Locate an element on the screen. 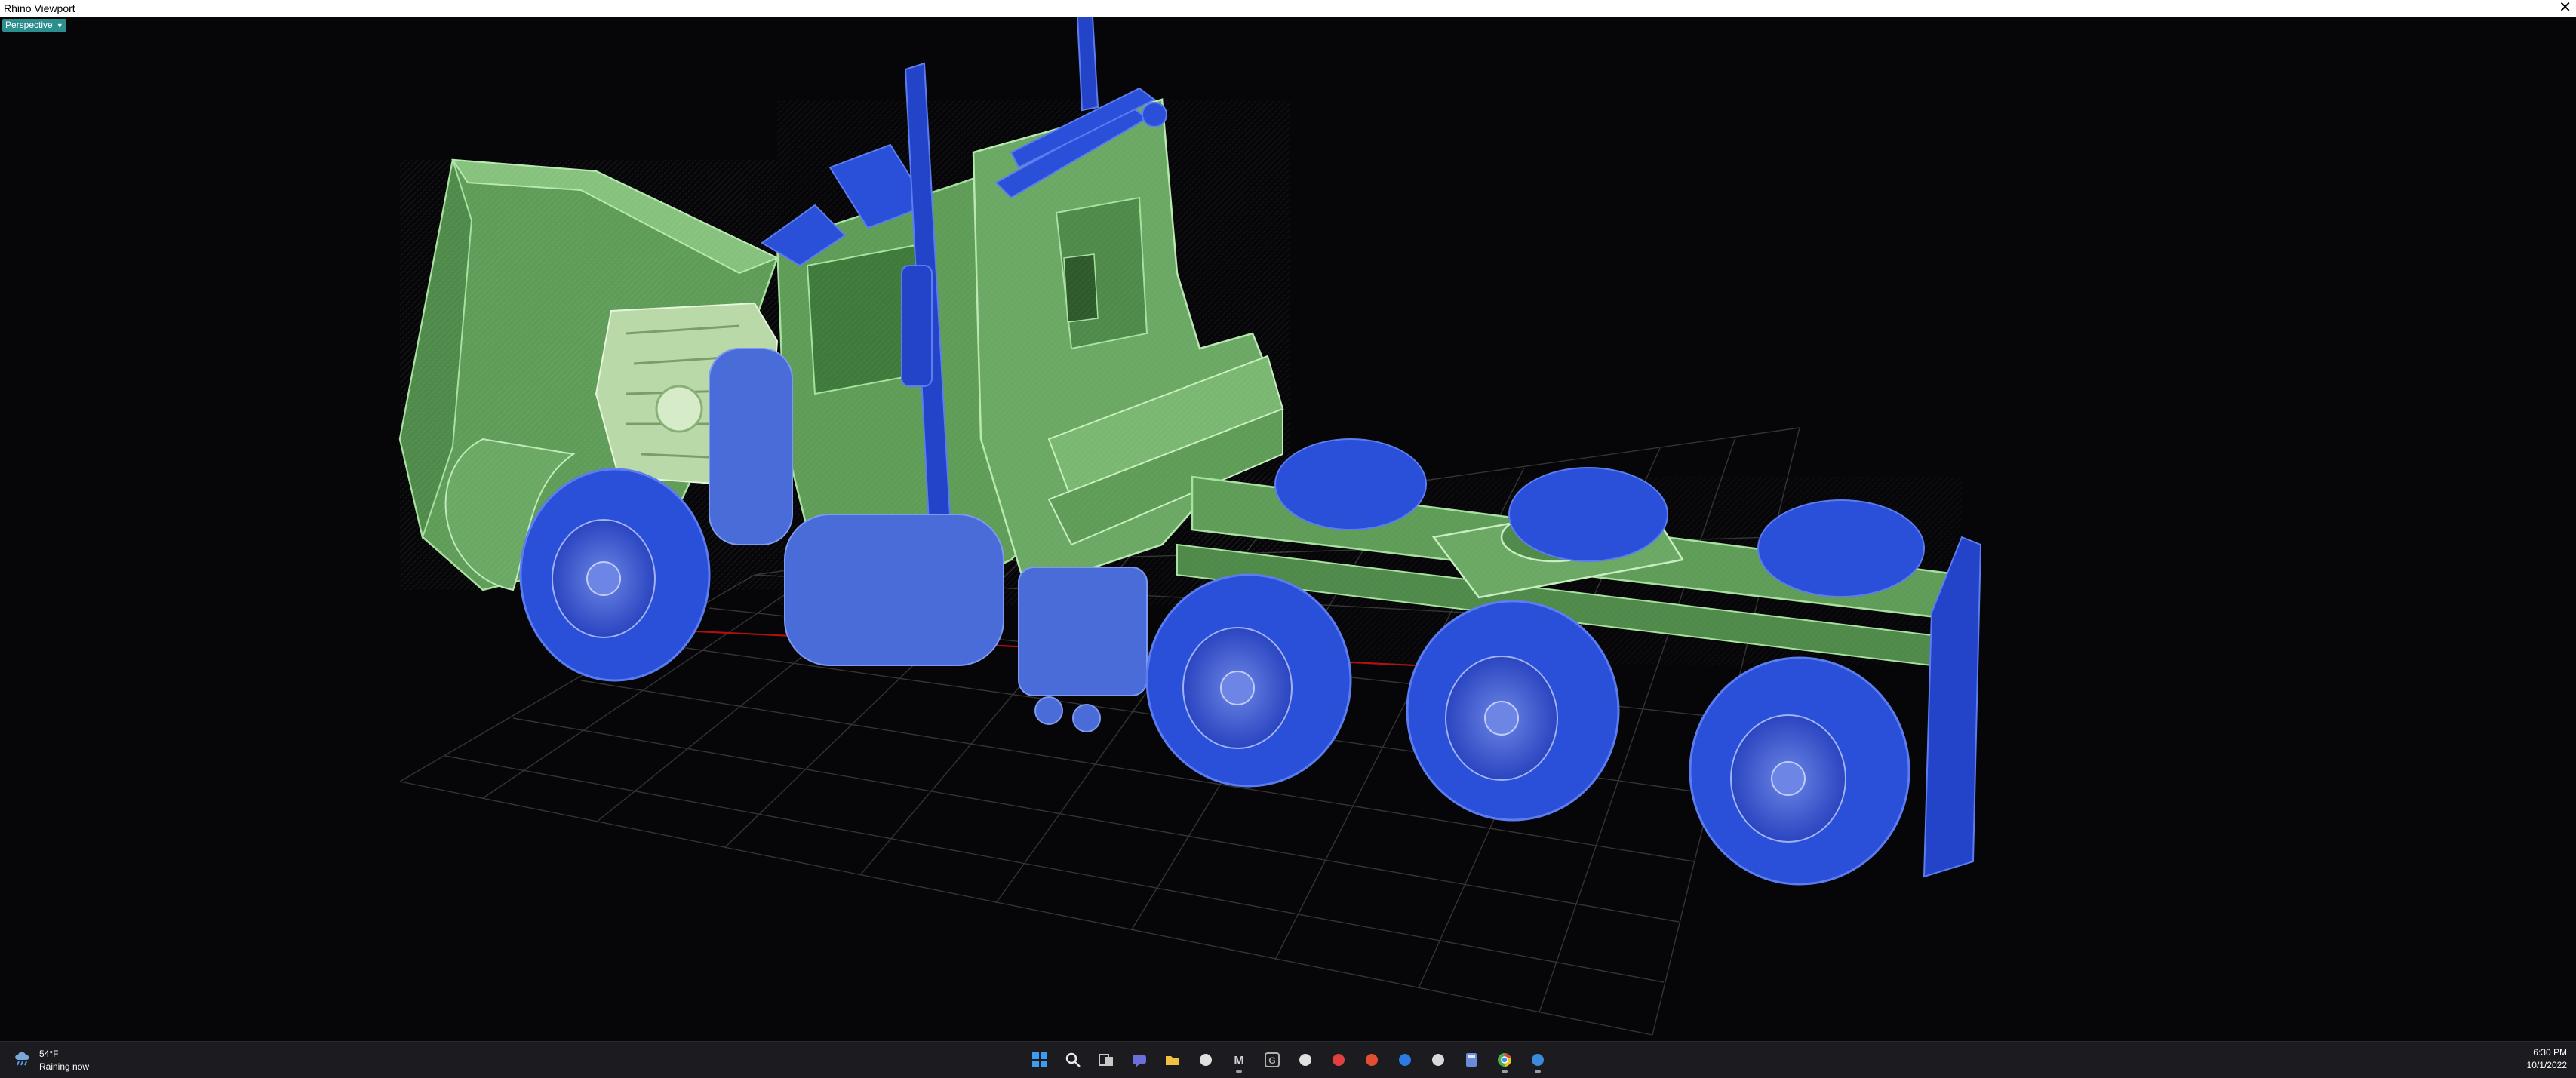 The height and width of the screenshot is (1078, 2576). chat-icon is located at coordinates (1139, 1059).